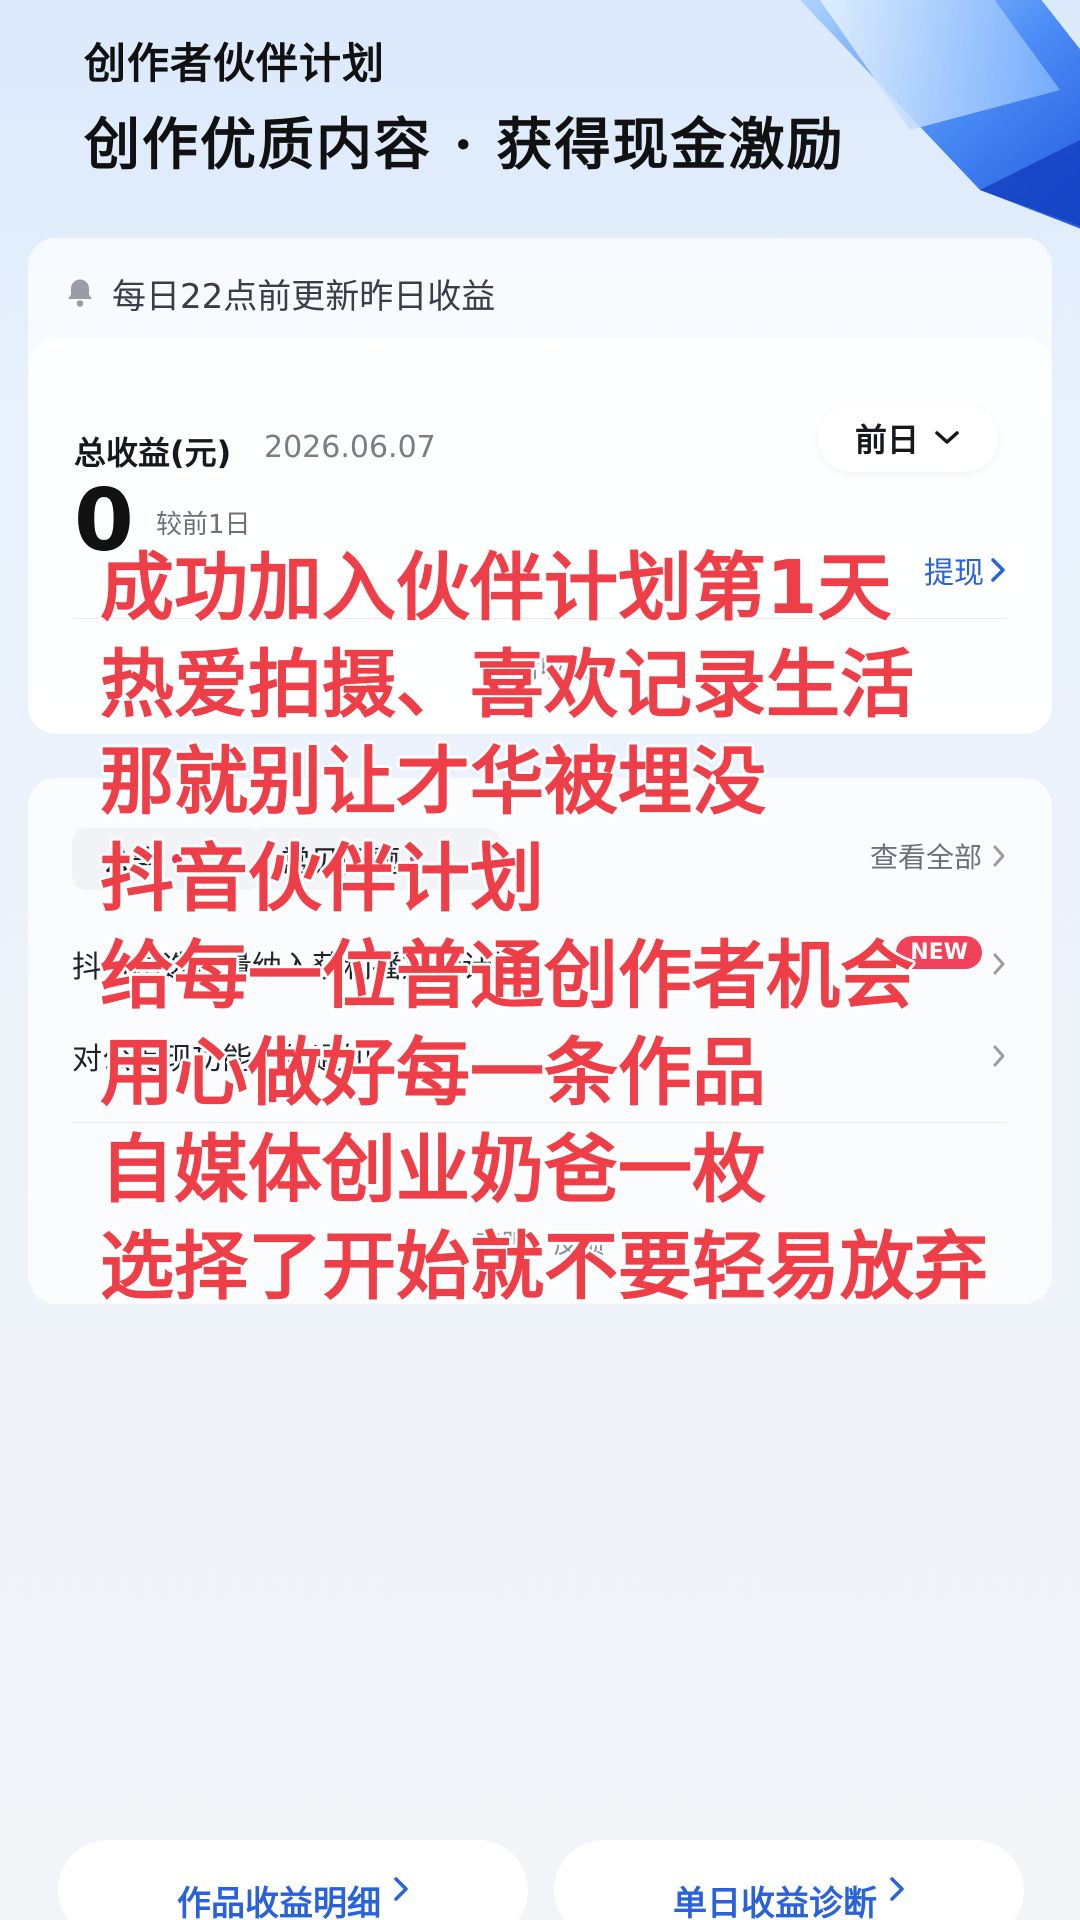 Image resolution: width=1080 pixels, height=1920 pixels. Describe the element at coordinates (507, 976) in the screenshot. I see `overlay-caption-line: 给每一位普通创作者机会` at that location.